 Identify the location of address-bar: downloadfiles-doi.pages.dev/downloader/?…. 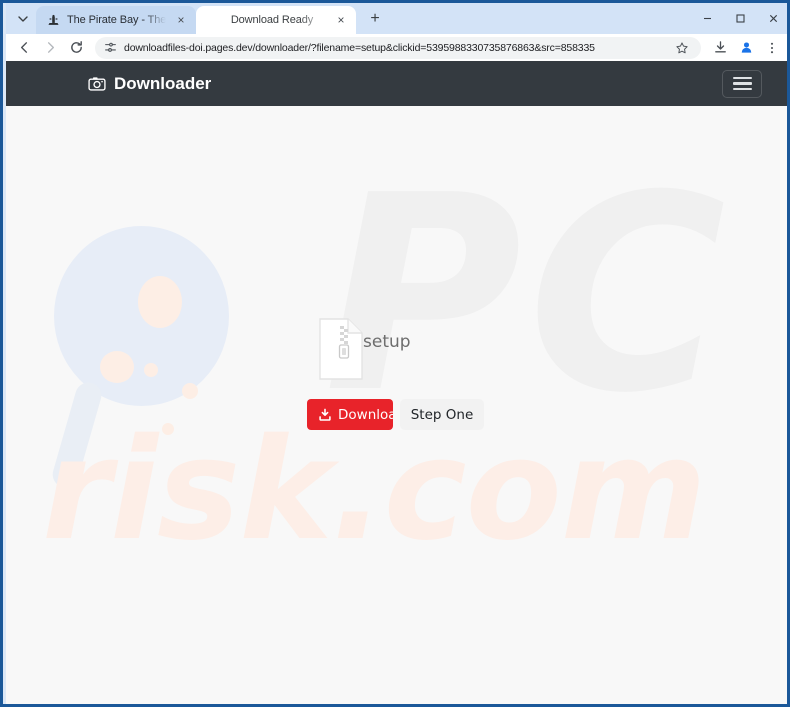
(398, 47).